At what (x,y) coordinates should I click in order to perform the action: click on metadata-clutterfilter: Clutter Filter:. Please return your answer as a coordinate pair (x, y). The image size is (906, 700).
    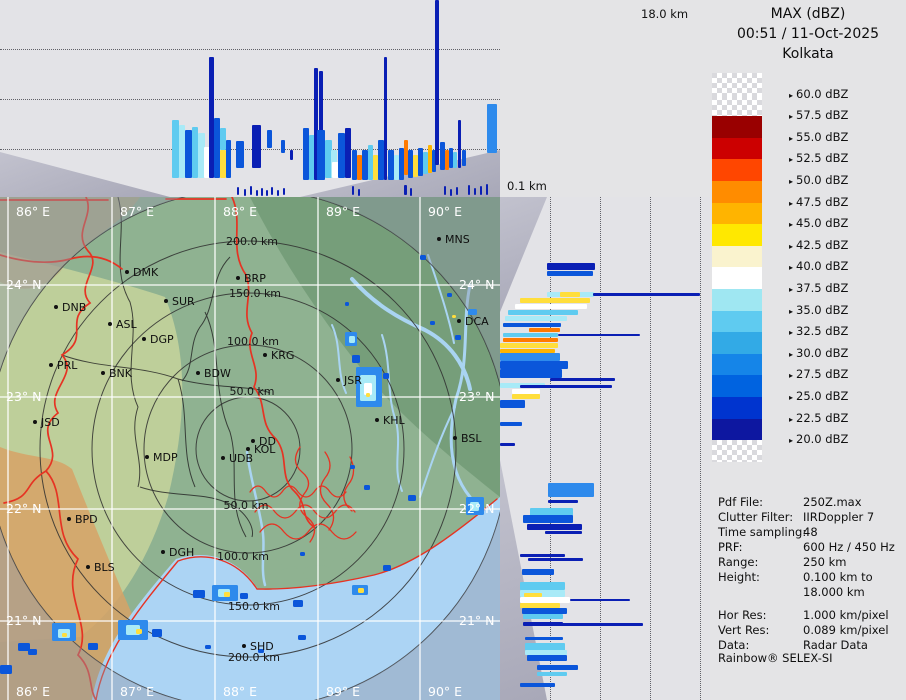
    Looking at the image, I should click on (756, 517).